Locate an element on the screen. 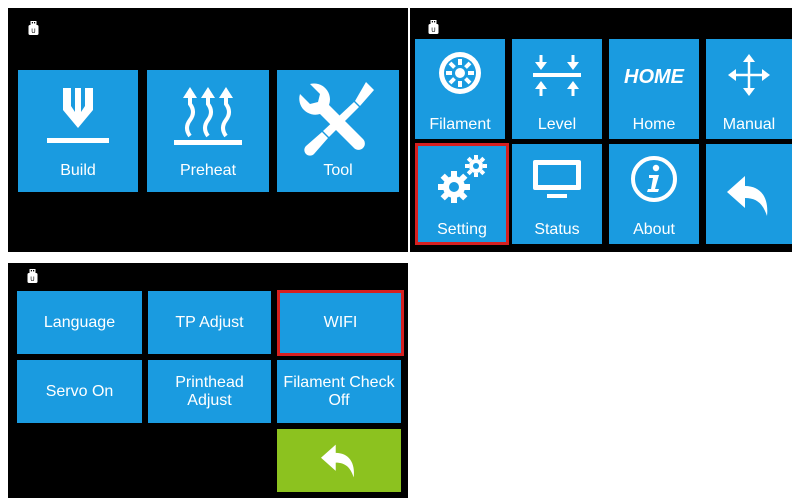 This screenshot has height=498, width=793. home-icon: HOME is located at coordinates (654, 77).